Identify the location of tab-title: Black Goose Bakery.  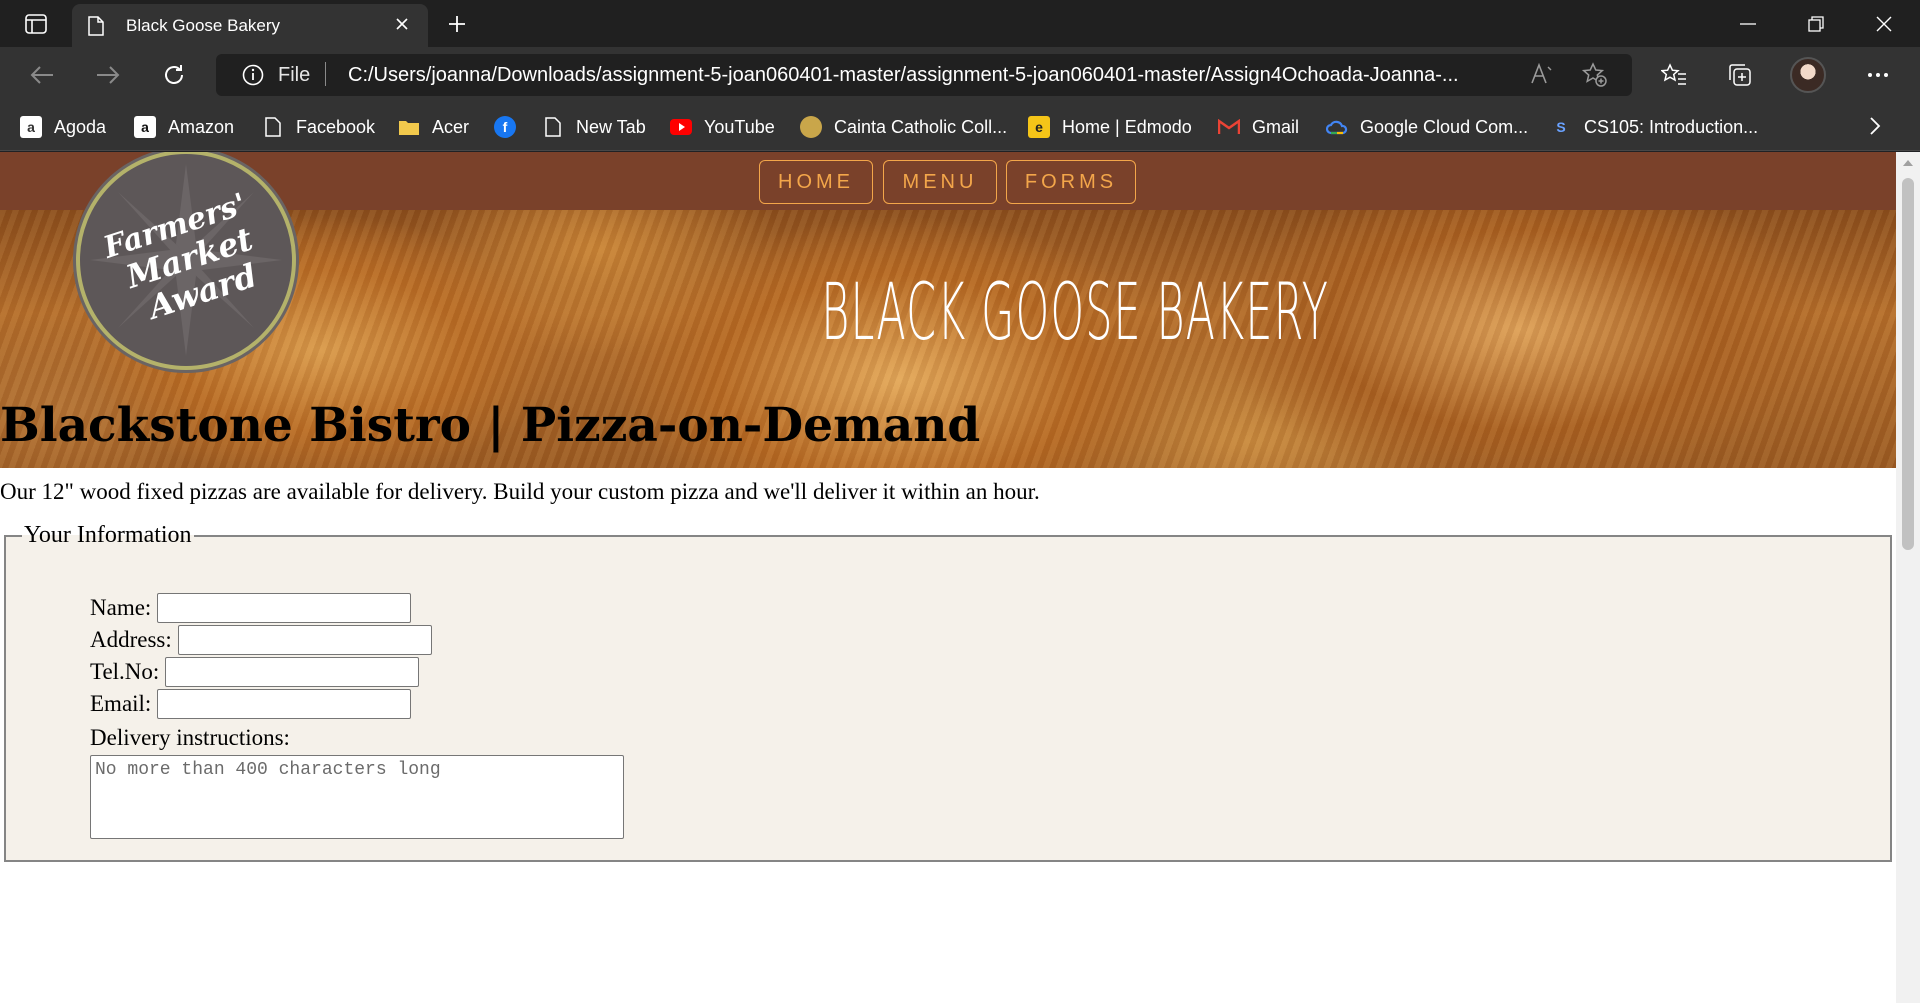
(203, 25).